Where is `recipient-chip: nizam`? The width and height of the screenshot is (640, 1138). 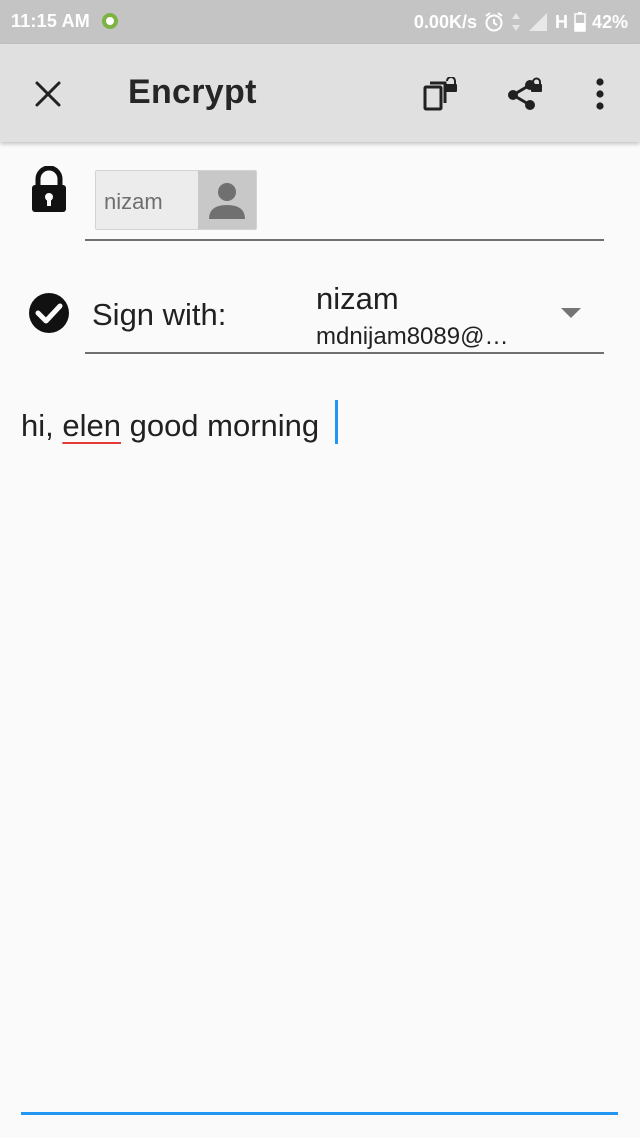 recipient-chip: nizam is located at coordinates (176, 200).